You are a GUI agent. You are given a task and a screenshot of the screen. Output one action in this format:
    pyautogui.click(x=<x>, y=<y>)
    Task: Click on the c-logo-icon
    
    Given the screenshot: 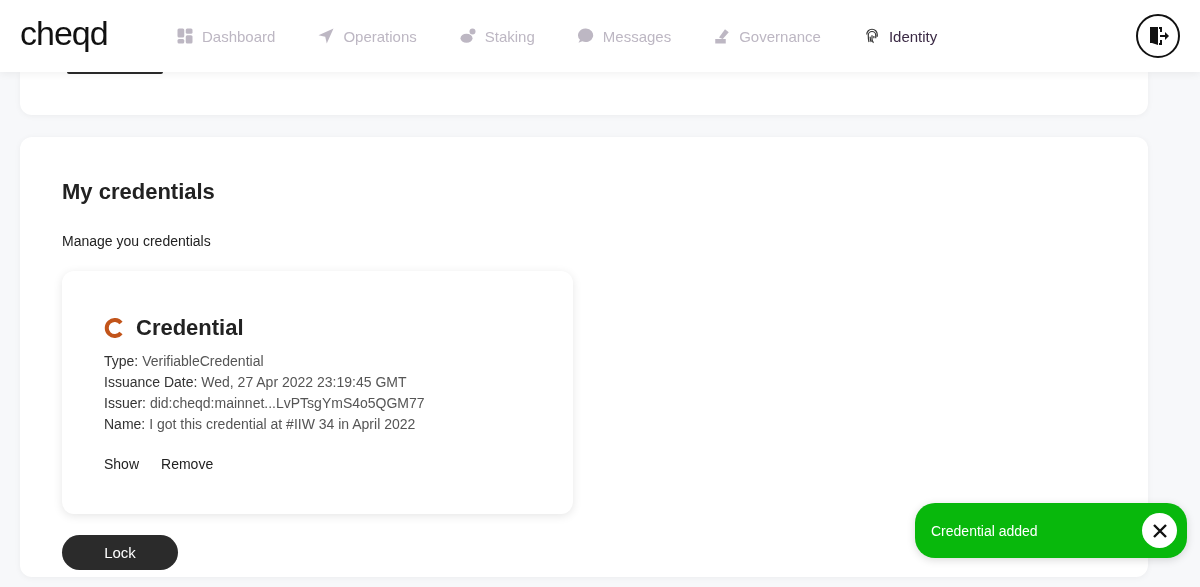 What is the action you would take?
    pyautogui.click(x=114, y=328)
    